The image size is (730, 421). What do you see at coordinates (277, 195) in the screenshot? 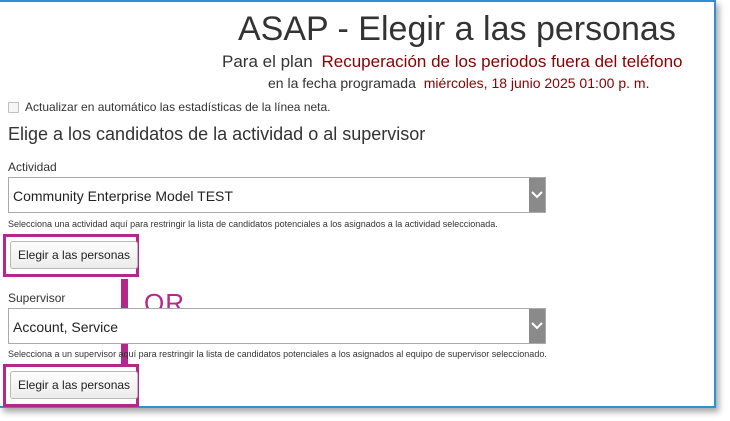
I see `activity-select: Community Enterprise Model TEST` at bounding box center [277, 195].